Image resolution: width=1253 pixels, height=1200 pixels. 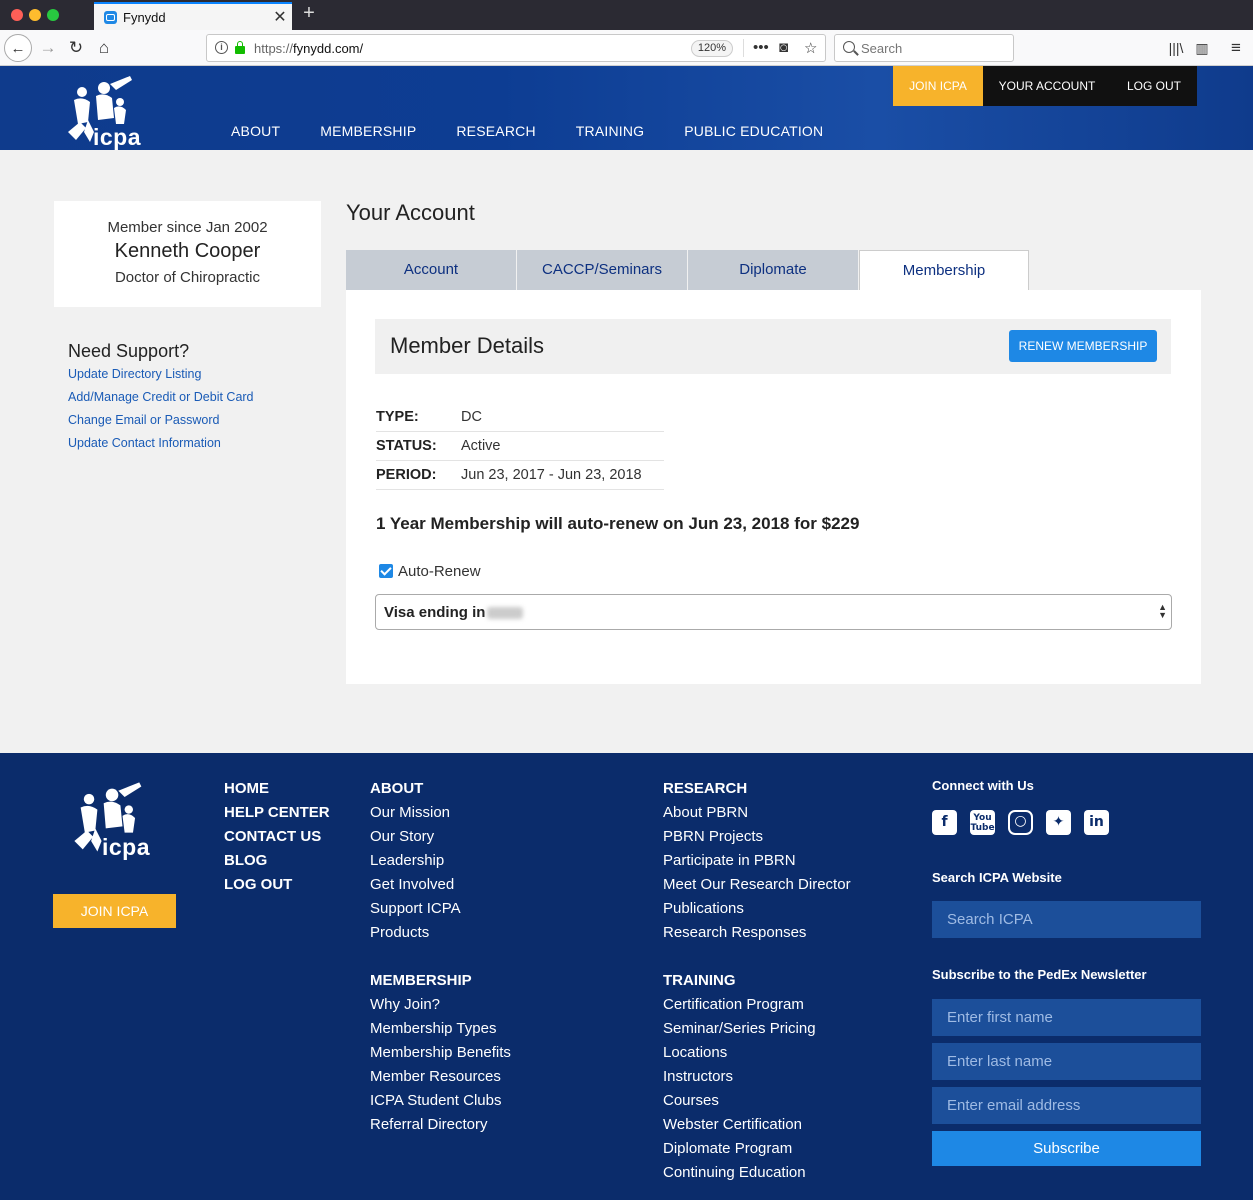 I want to click on footer-link: Membership Benefits, so click(x=440, y=1053).